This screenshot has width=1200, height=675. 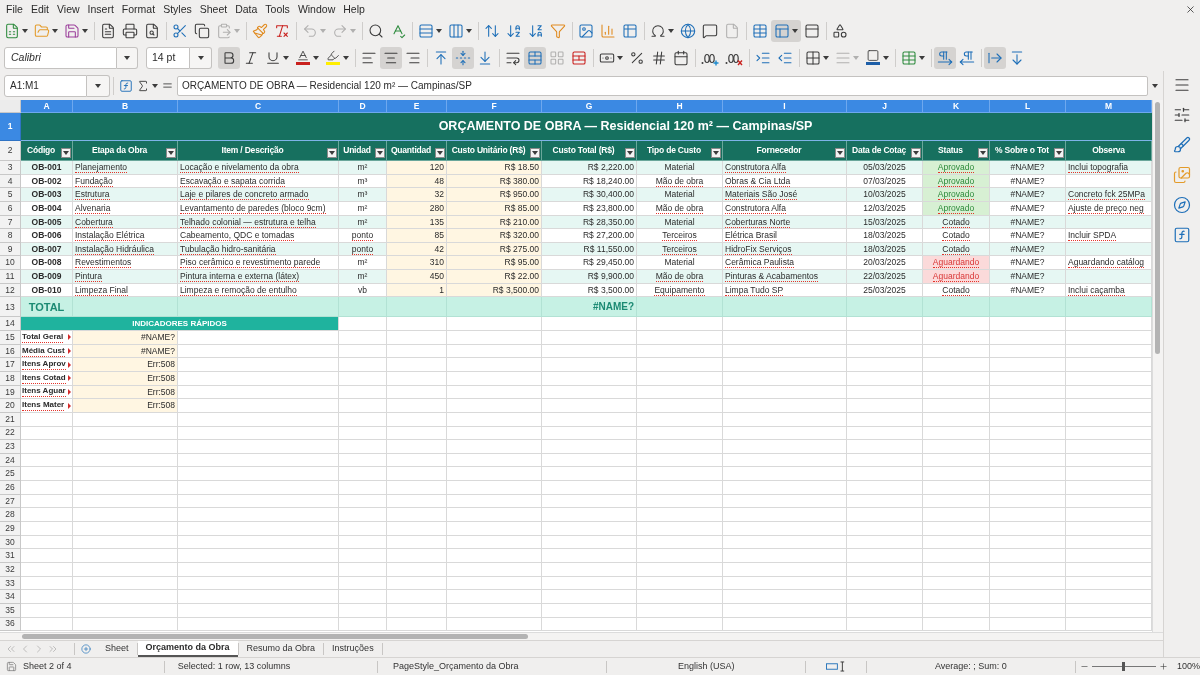 I want to click on column-header: D, so click(x=363, y=106).